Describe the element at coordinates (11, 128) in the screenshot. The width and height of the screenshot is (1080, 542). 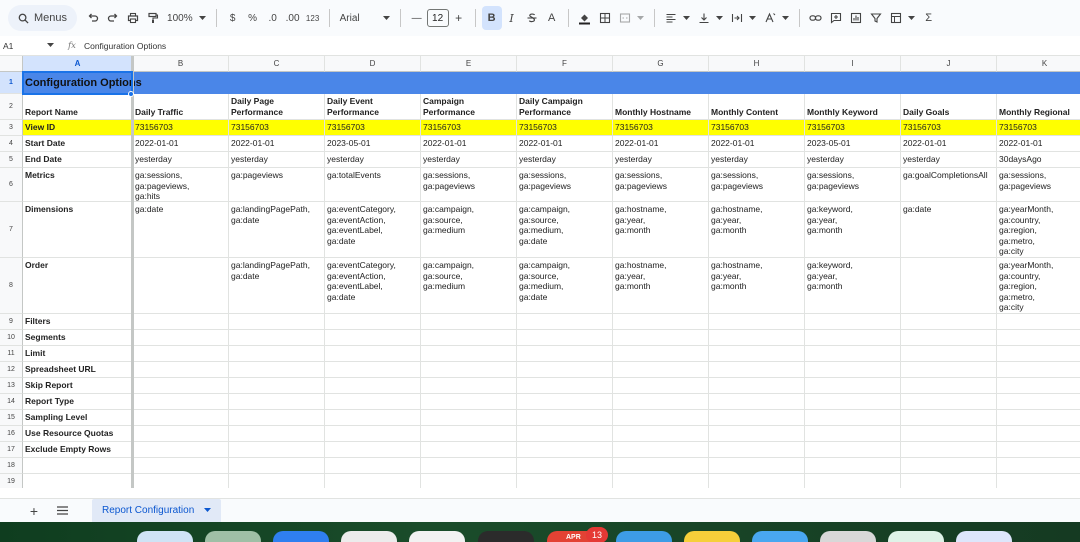
I see `row-header-3: 3` at that location.